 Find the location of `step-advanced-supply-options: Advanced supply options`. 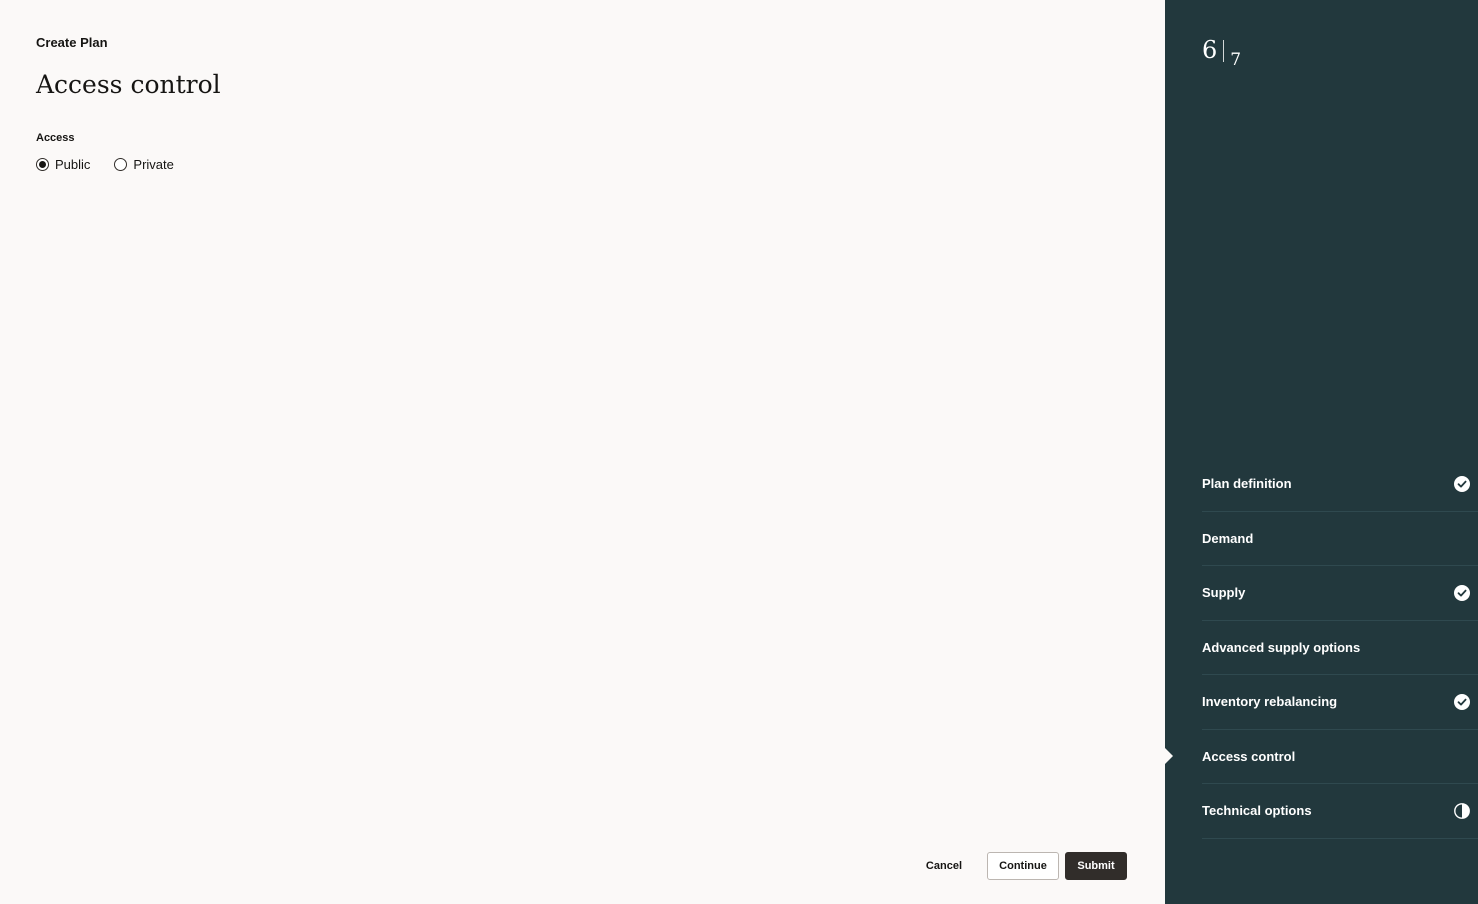

step-advanced-supply-options: Advanced supply options is located at coordinates (1340, 648).